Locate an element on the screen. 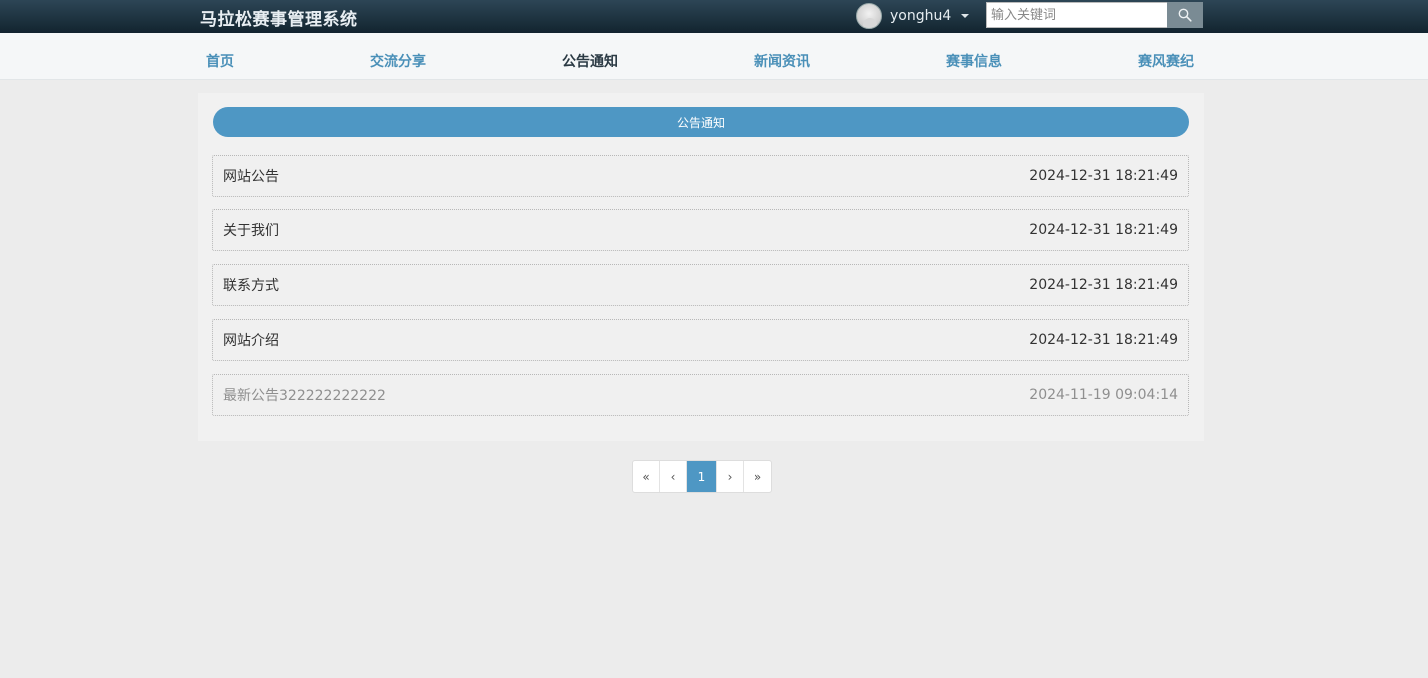 This screenshot has height=678, width=1428. username: yonghu4 is located at coordinates (920, 16).